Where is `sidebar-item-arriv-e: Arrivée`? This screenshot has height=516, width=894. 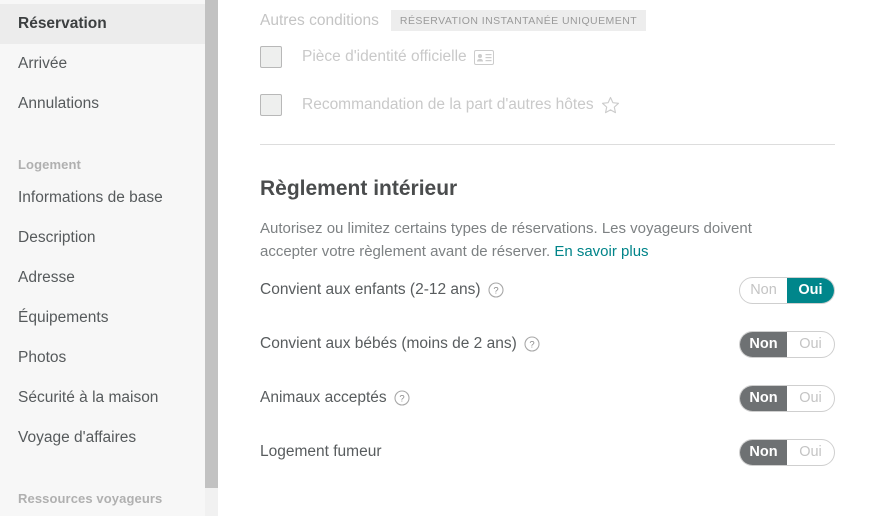
sidebar-item-arriv-e: Arrivée is located at coordinates (102, 64).